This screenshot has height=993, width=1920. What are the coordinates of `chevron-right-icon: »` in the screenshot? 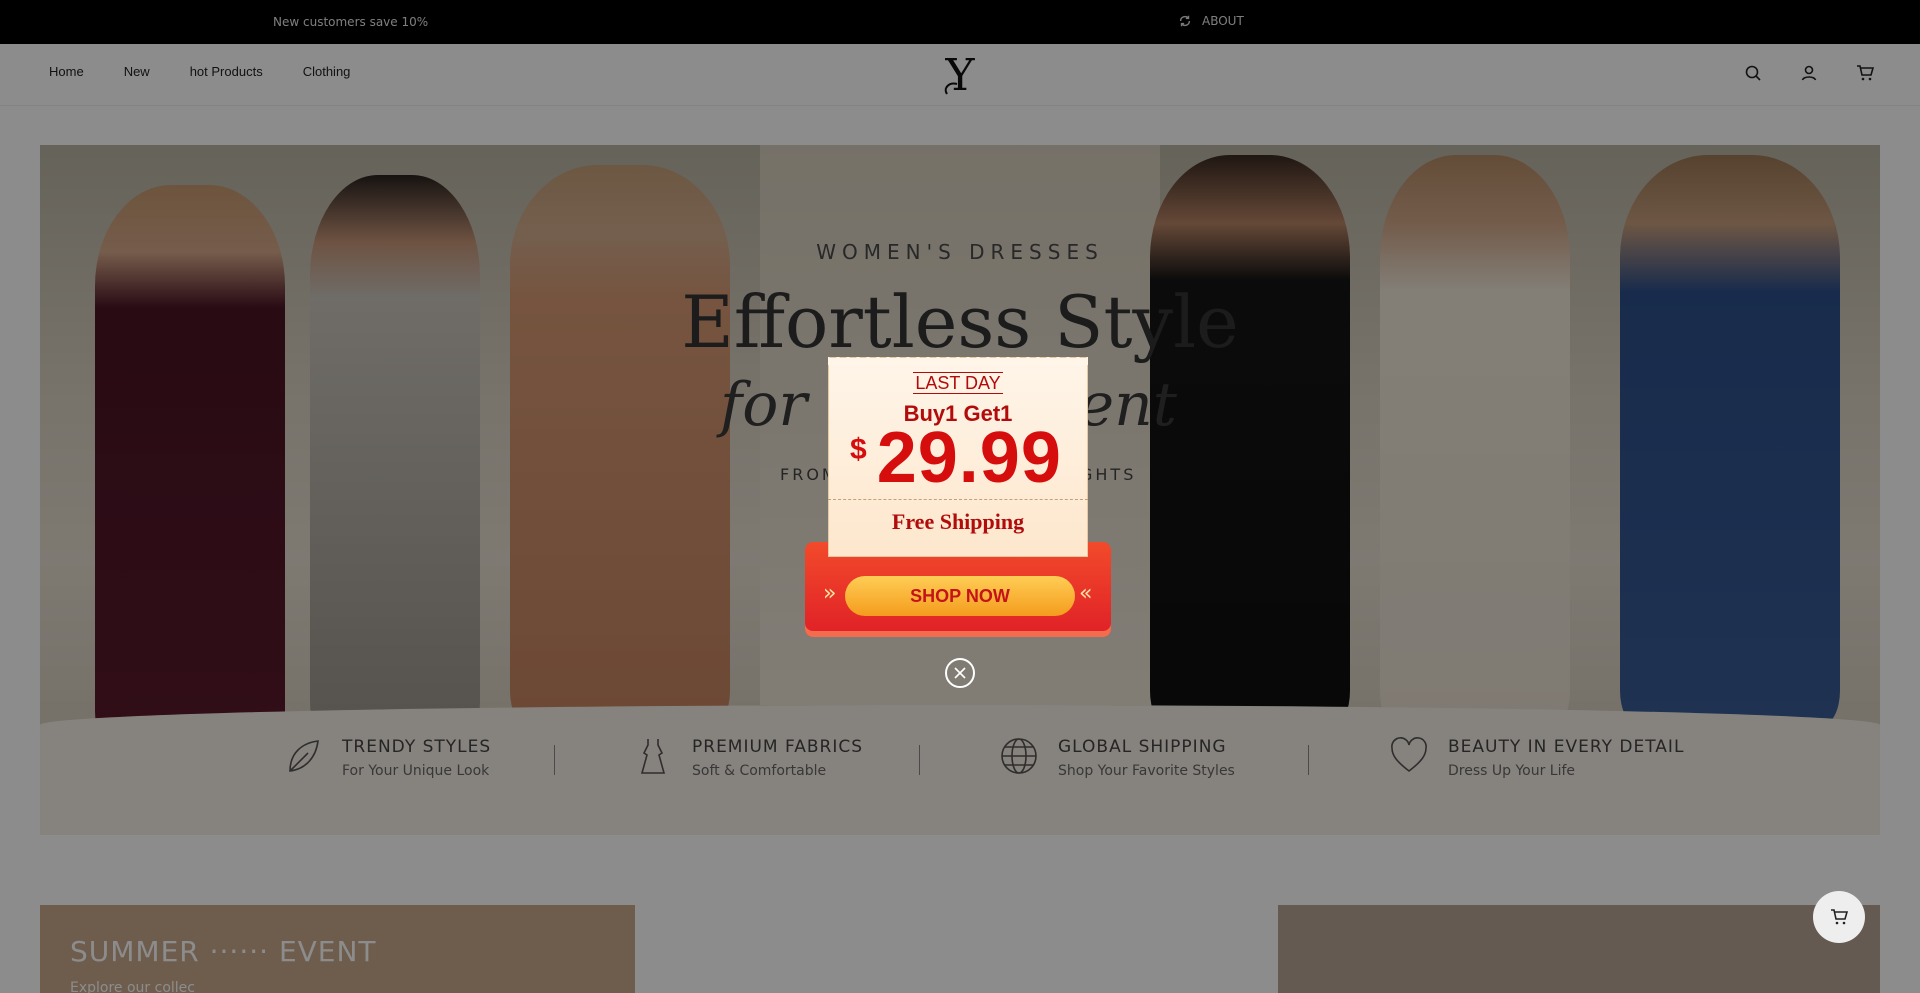 It's located at (830, 593).